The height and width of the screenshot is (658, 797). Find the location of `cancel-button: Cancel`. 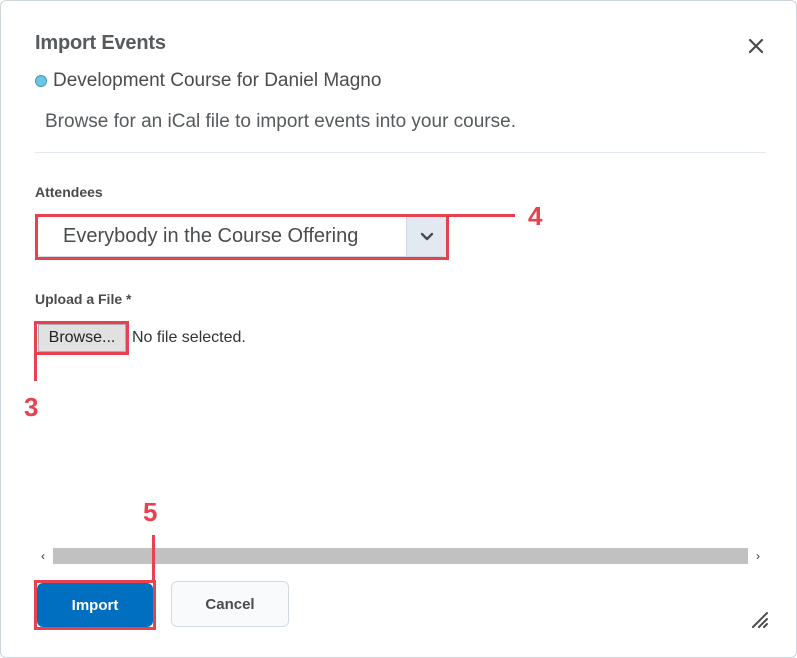

cancel-button: Cancel is located at coordinates (230, 604).